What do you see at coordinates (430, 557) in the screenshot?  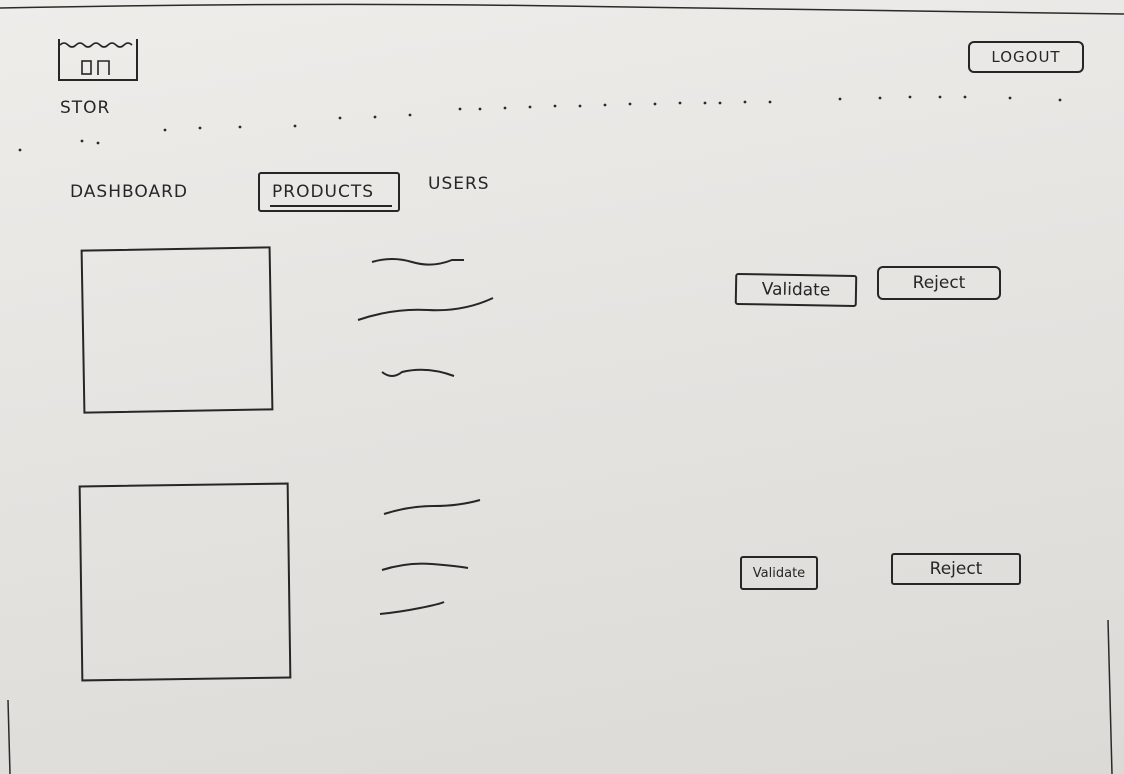 I see `product-text-lines` at bounding box center [430, 557].